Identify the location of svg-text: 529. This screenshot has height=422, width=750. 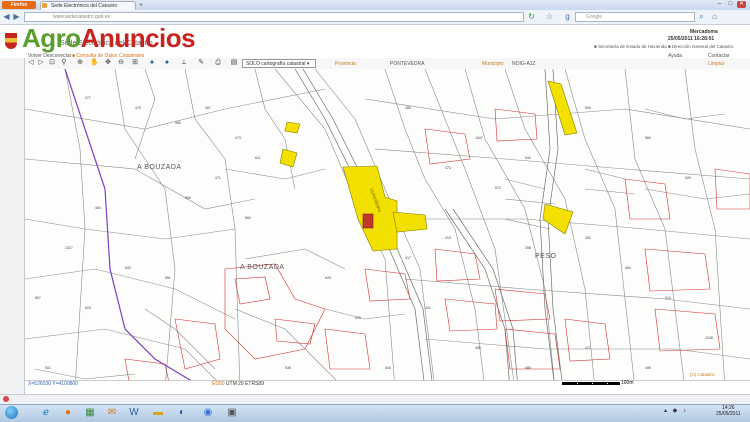
(328, 278).